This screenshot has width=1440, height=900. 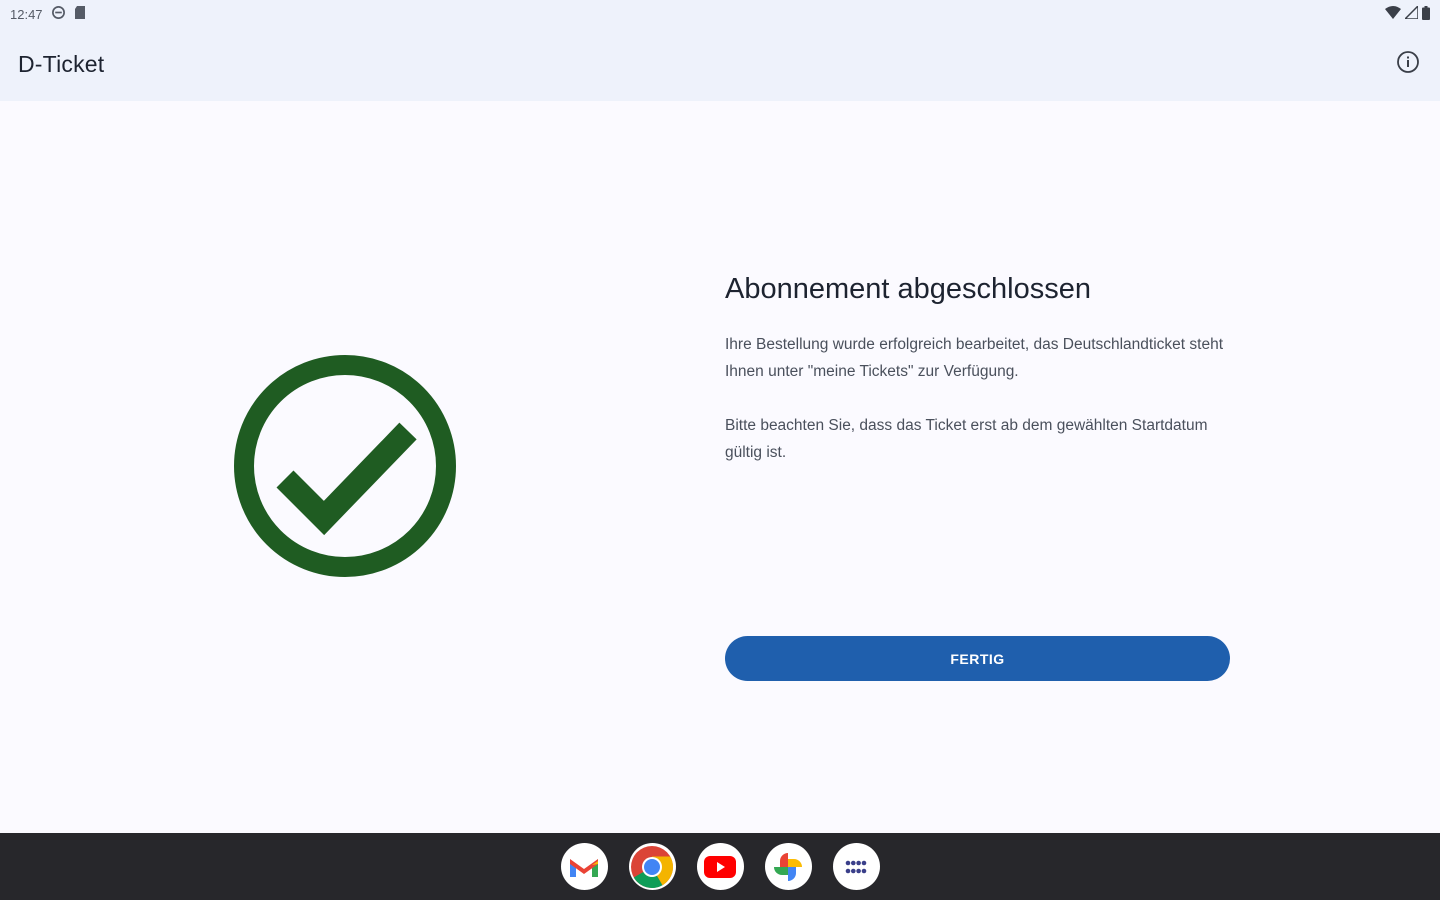 I want to click on check-circle-icon, so click(x=345, y=468).